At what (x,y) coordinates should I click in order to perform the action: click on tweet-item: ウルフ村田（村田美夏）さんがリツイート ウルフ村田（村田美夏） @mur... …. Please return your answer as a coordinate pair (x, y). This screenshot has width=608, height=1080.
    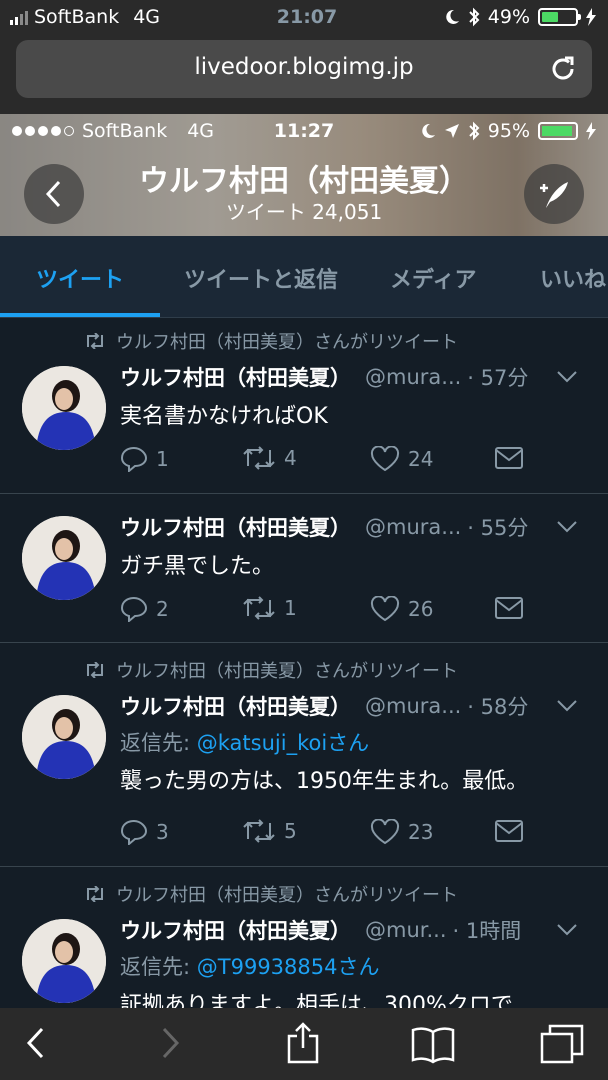
    Looking at the image, I should click on (304, 937).